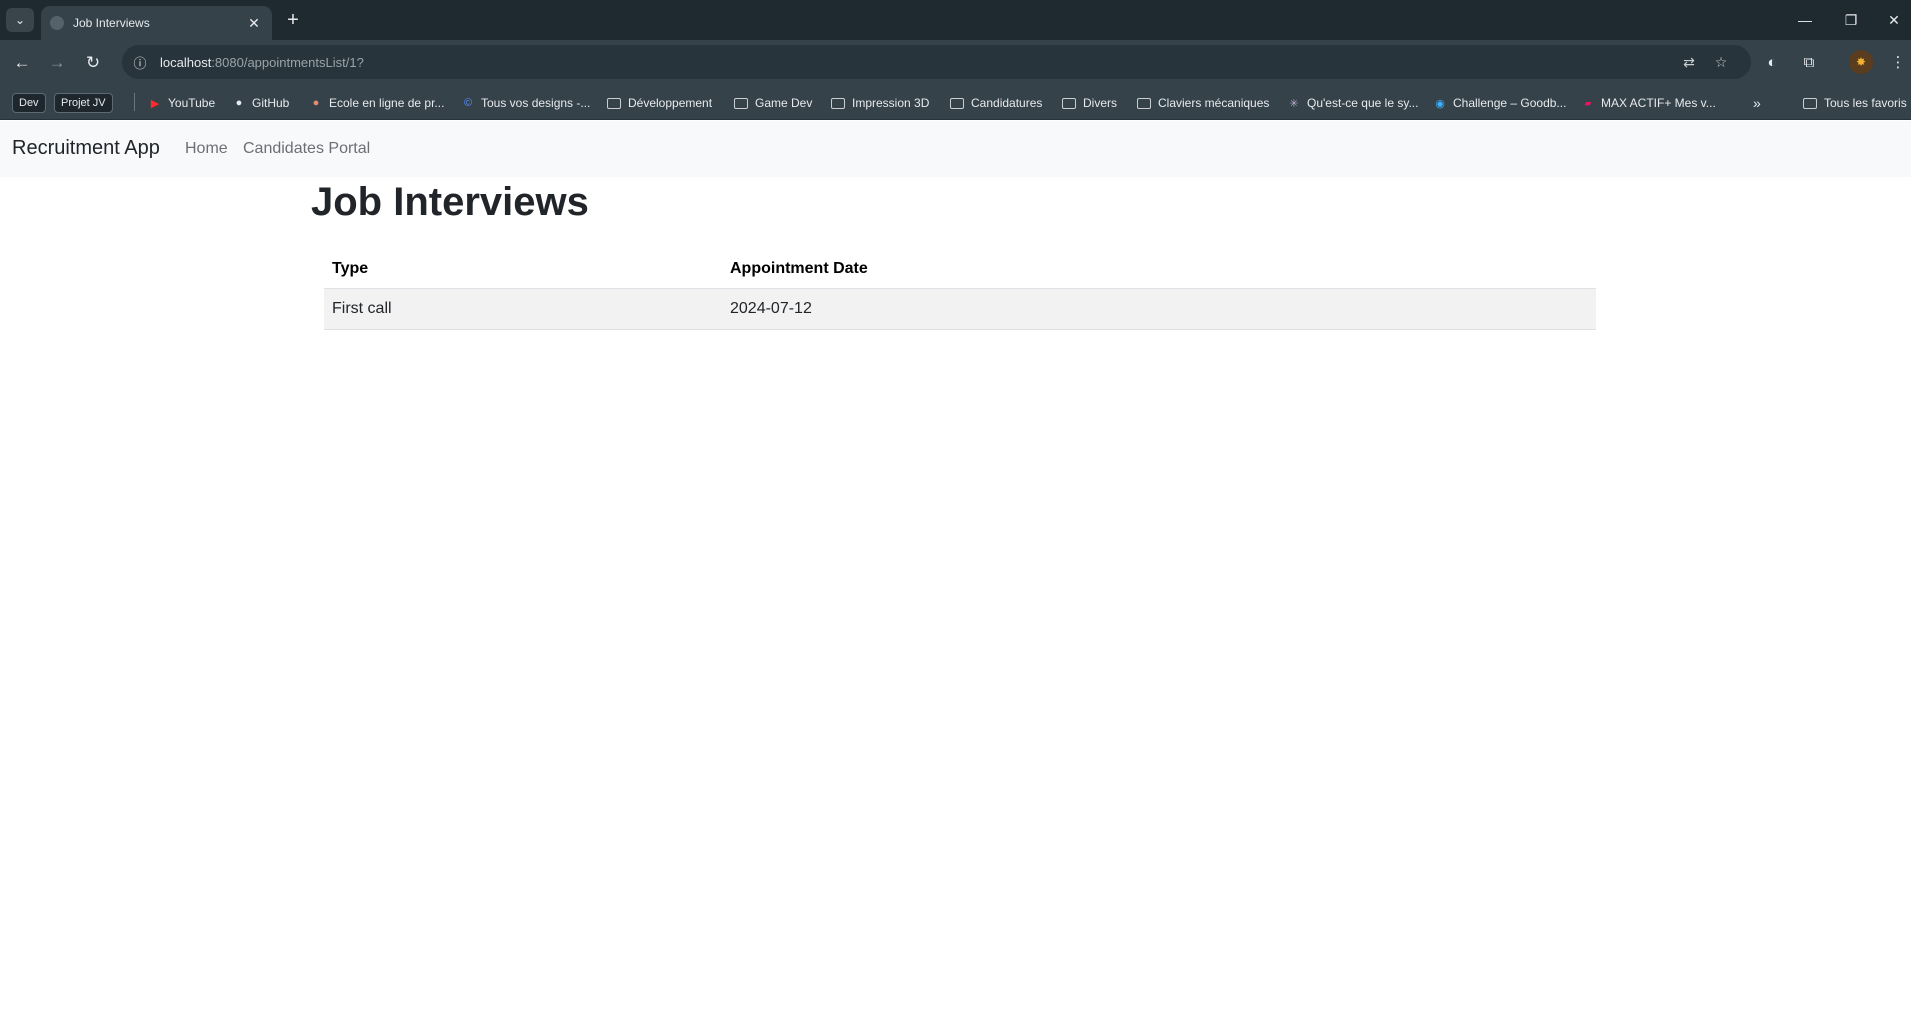 This screenshot has height=1036, width=1911. Describe the element at coordinates (316, 103) in the screenshot. I see `school-icon: ●` at that location.